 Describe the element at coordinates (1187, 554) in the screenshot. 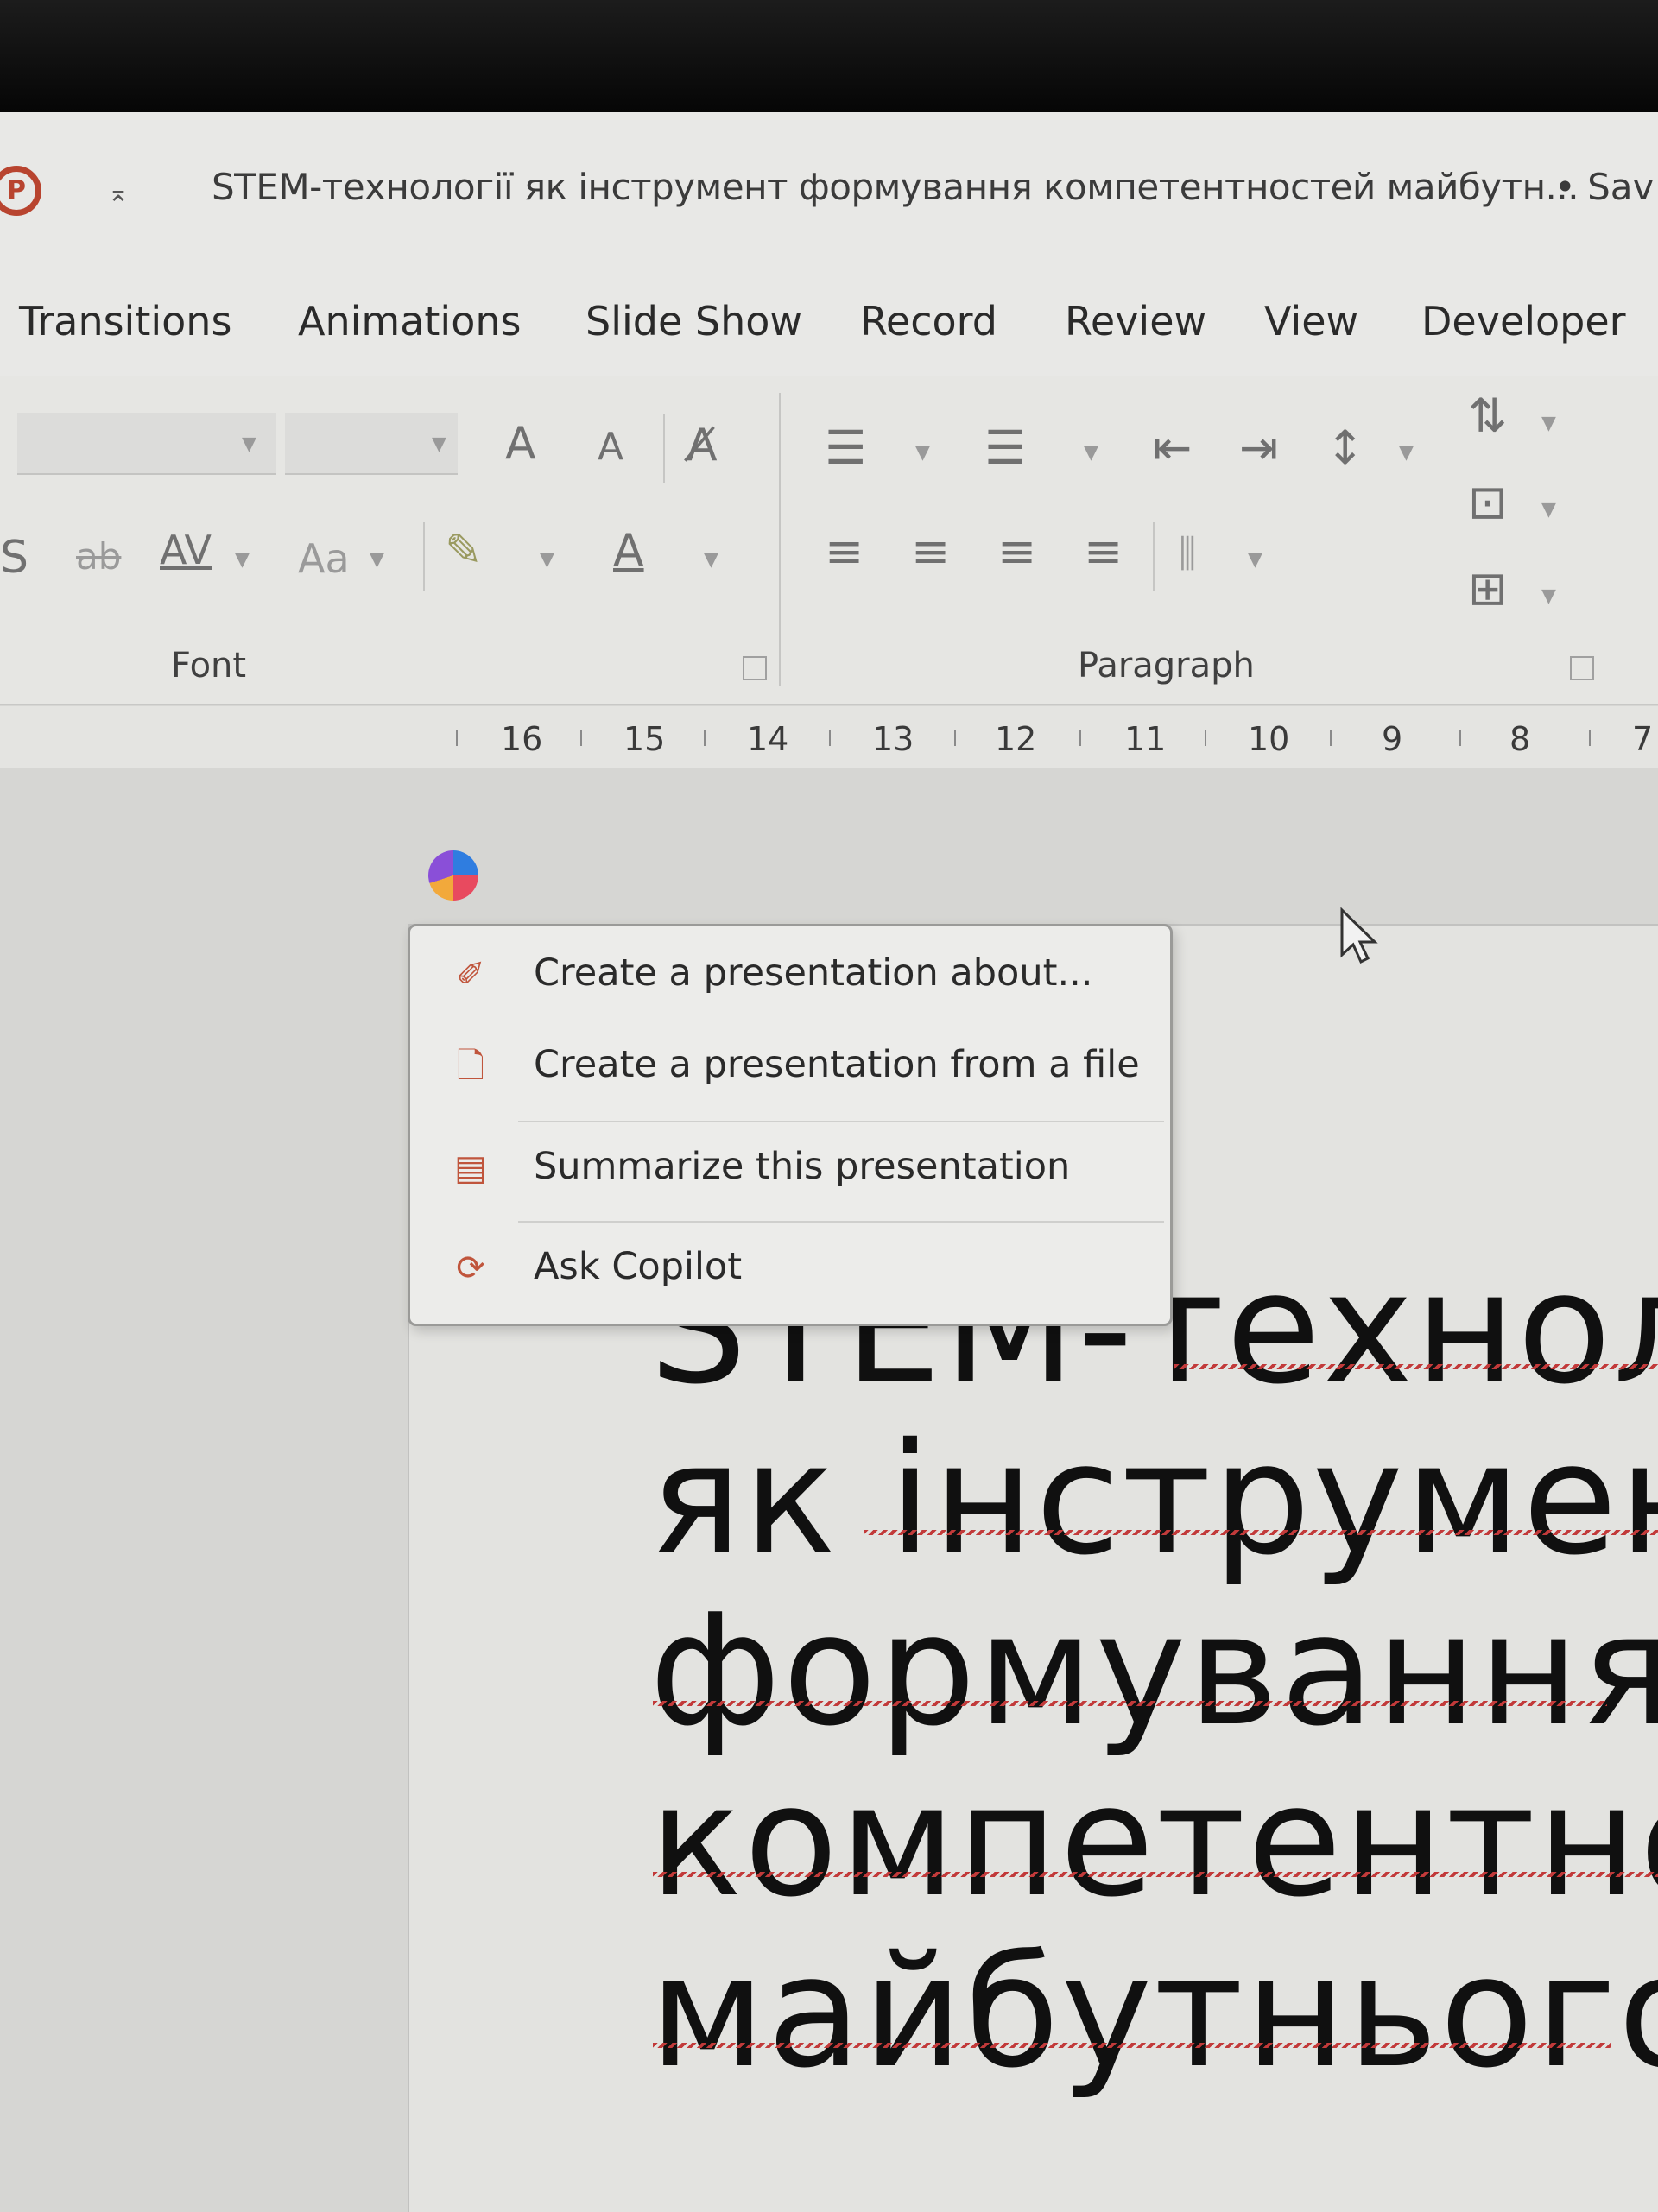

I see `columns-icon: ⫼` at that location.